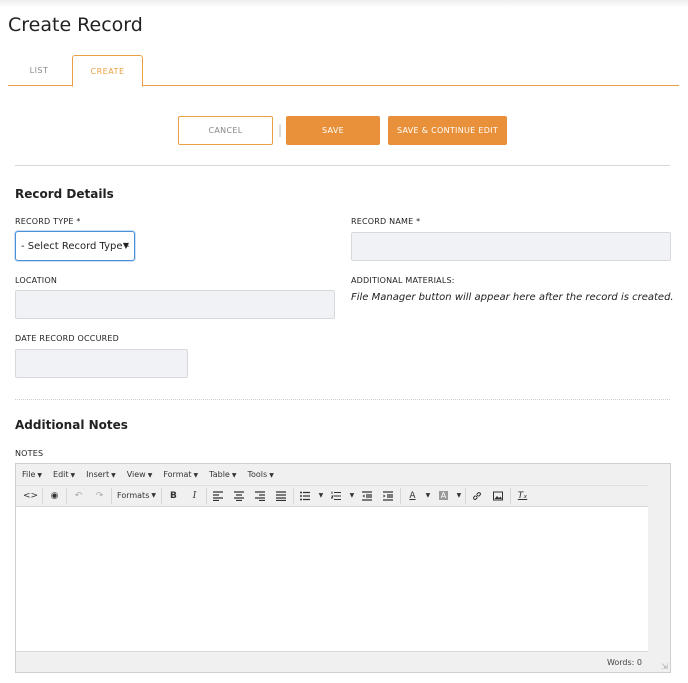 The height and width of the screenshot is (683, 688). What do you see at coordinates (218, 496) in the screenshot?
I see `align-left-icon` at bounding box center [218, 496].